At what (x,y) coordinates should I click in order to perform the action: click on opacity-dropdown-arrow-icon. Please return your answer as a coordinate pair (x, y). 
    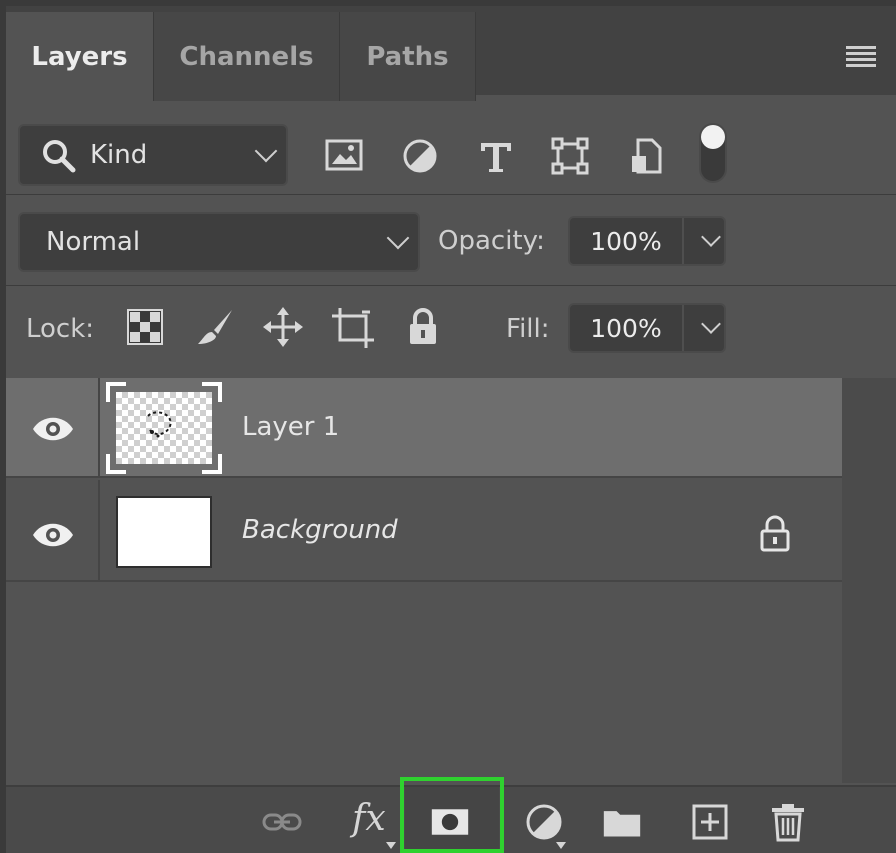
    Looking at the image, I should click on (711, 237).